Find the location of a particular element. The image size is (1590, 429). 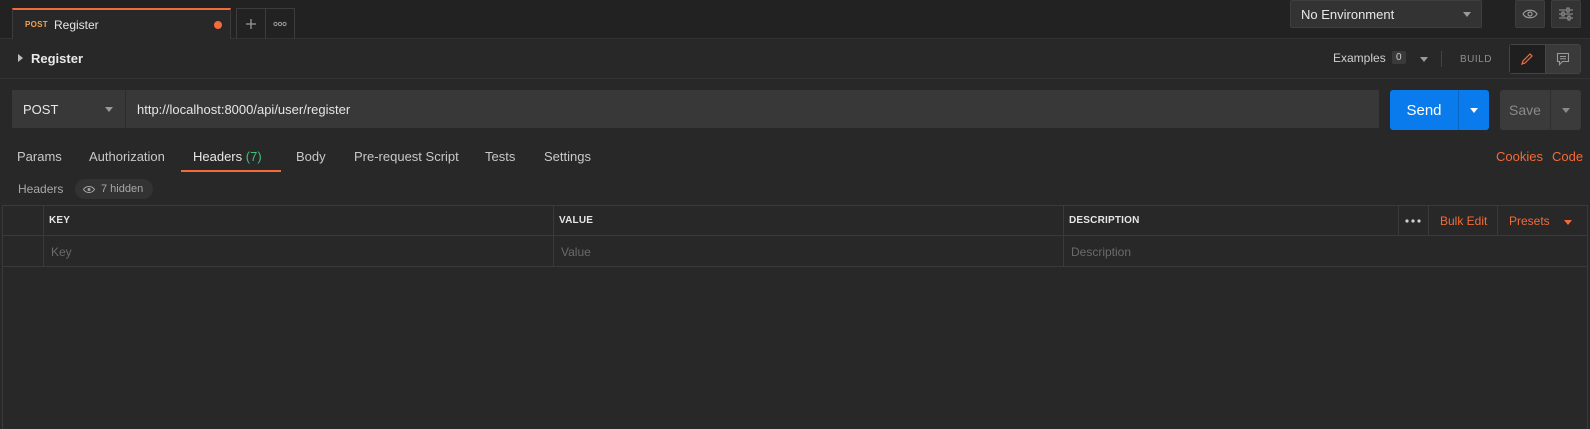

key-input: Key is located at coordinates (61, 252).